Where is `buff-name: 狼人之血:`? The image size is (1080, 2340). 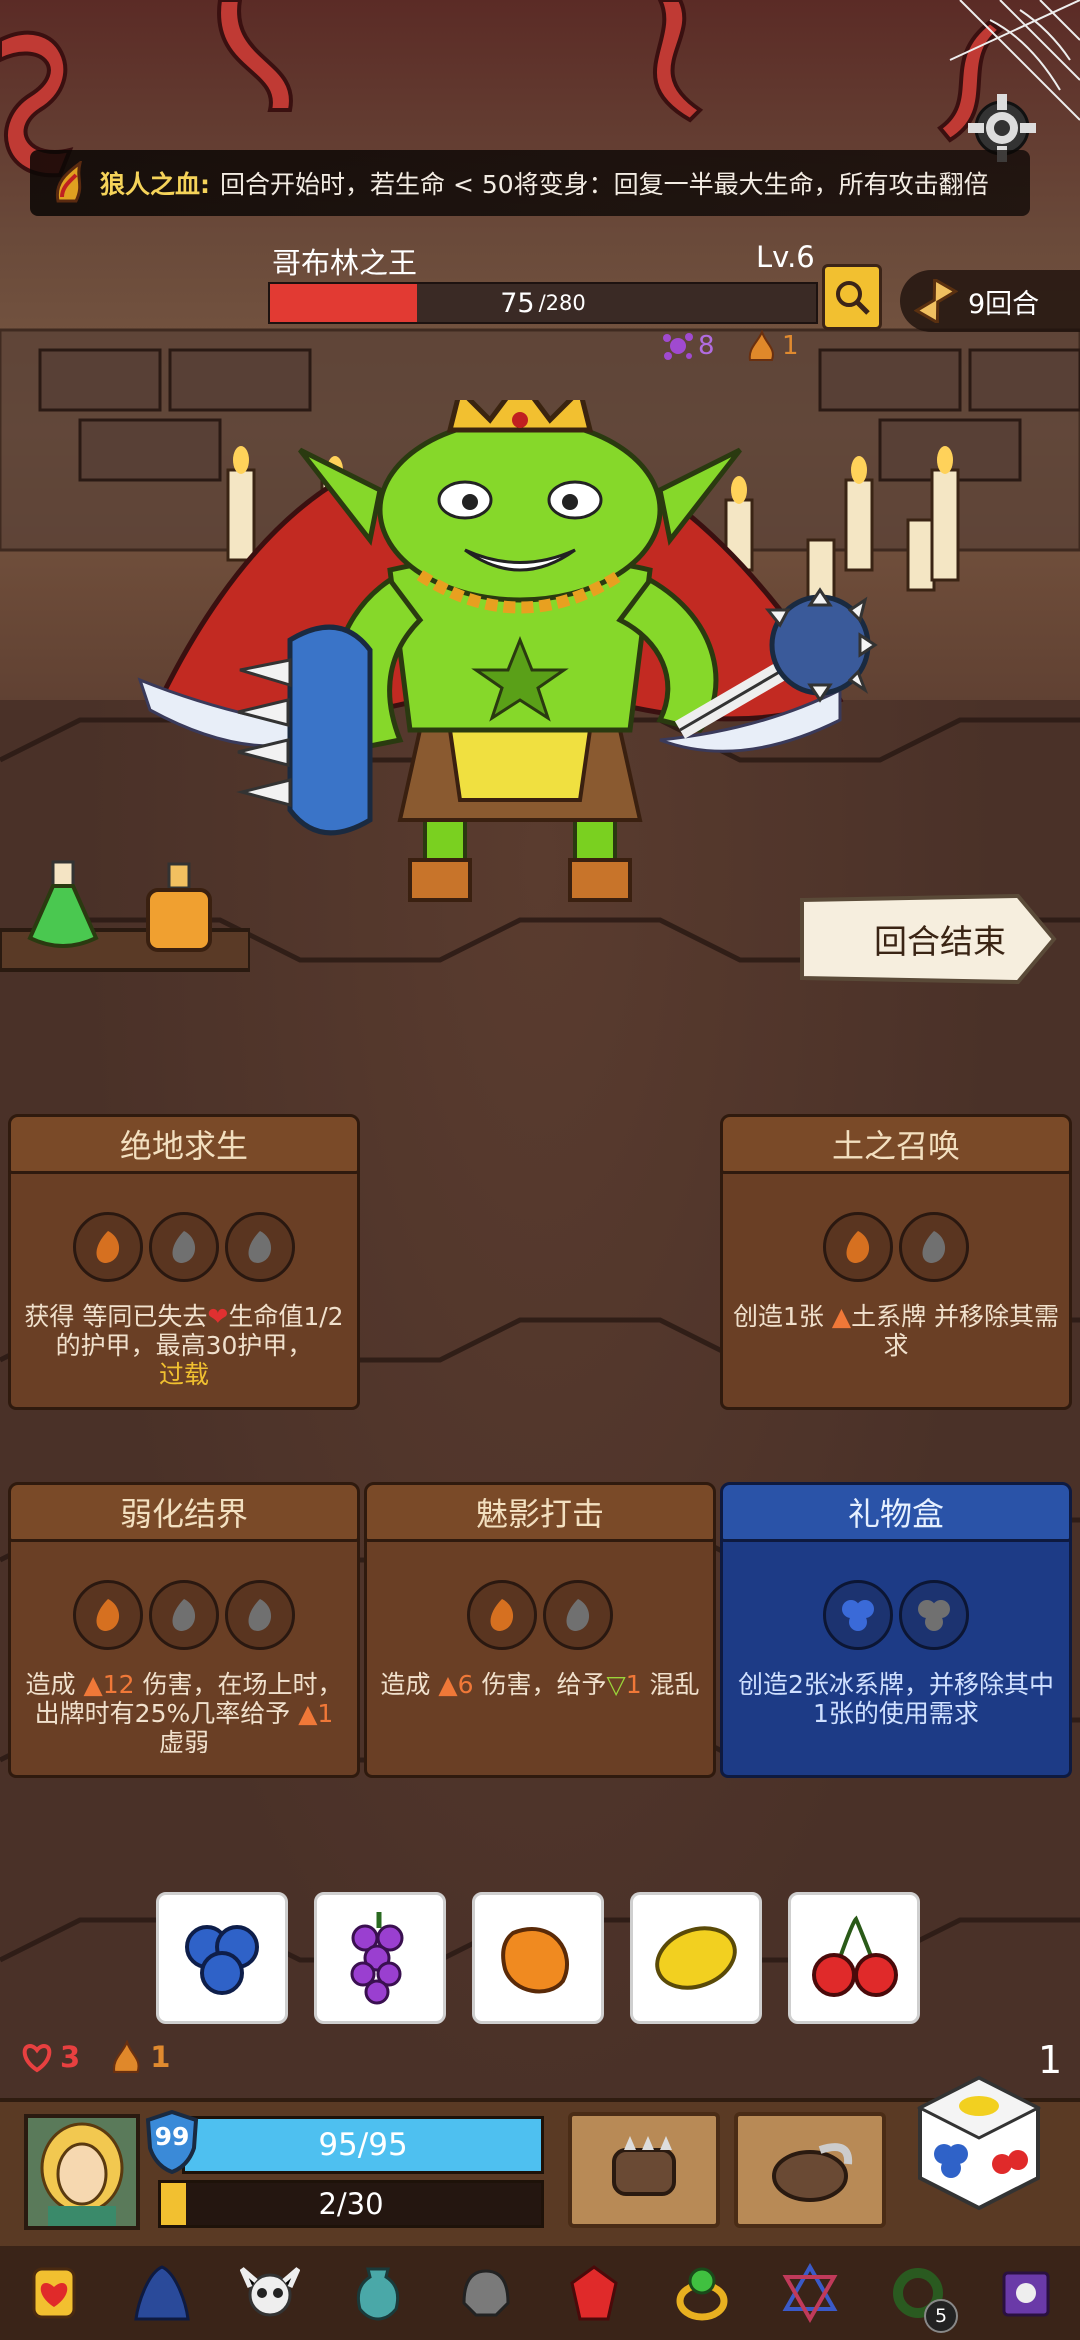
buff-name: 狼人之血: is located at coordinates (155, 184).